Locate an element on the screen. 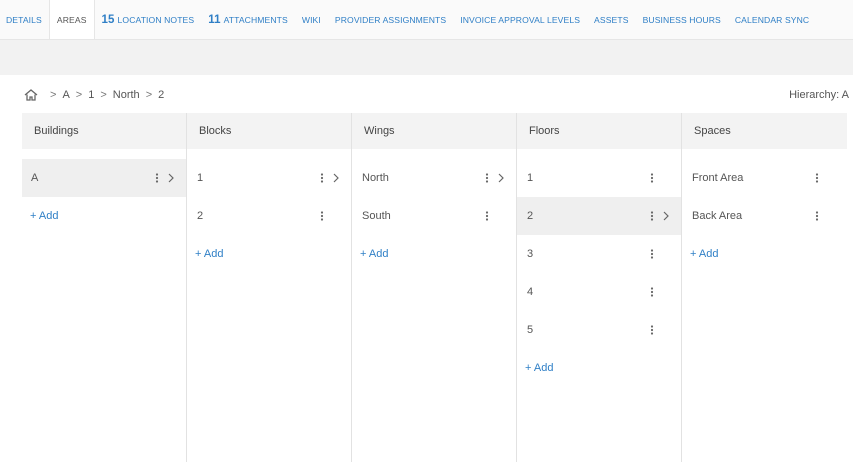 Image resolution: width=853 pixels, height=462 pixels. column-header: Spaces is located at coordinates (764, 131).